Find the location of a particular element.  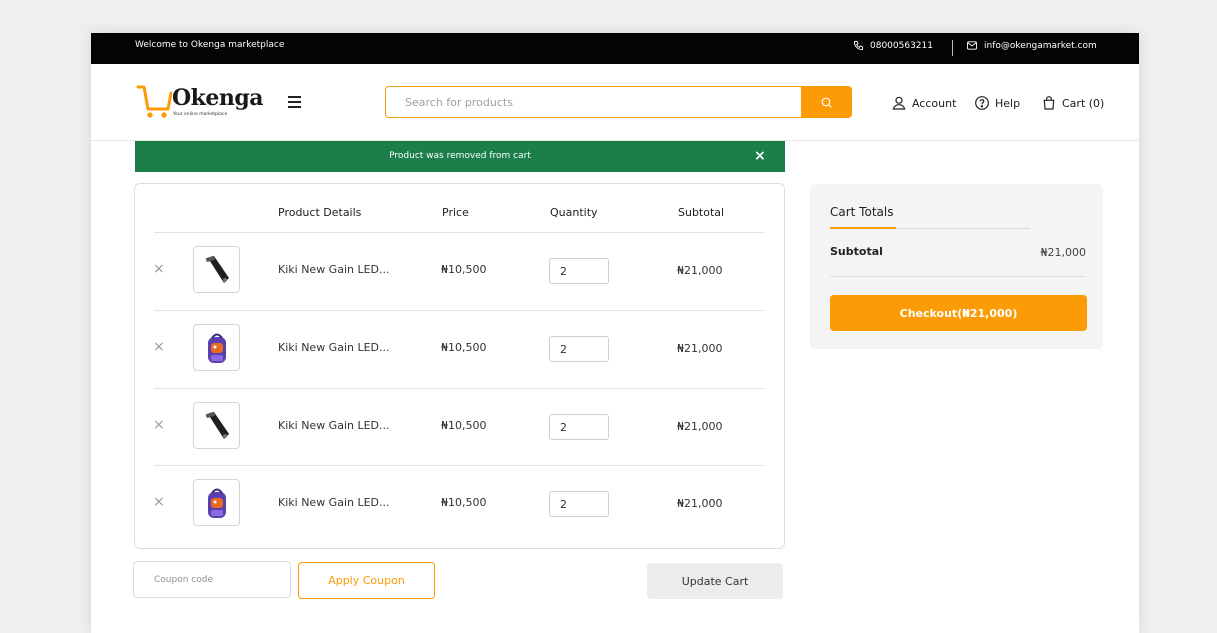

help-link: Help is located at coordinates (997, 103).